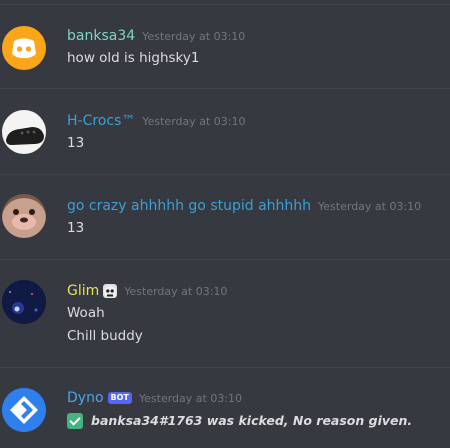 The width and height of the screenshot is (450, 448). What do you see at coordinates (83, 291) in the screenshot?
I see `username: Glim` at bounding box center [83, 291].